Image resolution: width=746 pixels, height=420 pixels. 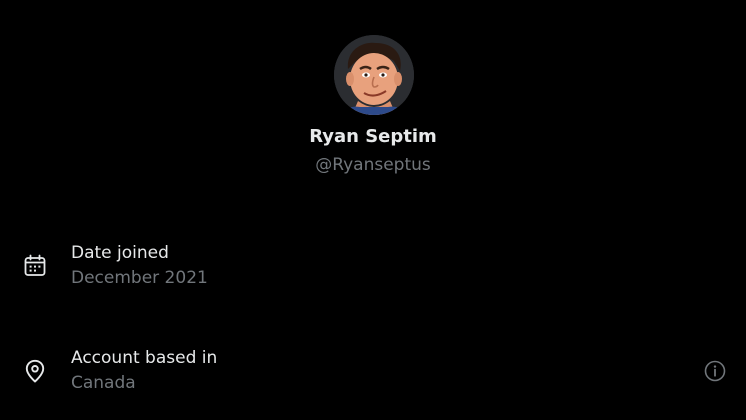 I want to click on account-based-in-label: Account based in, so click(x=144, y=358).